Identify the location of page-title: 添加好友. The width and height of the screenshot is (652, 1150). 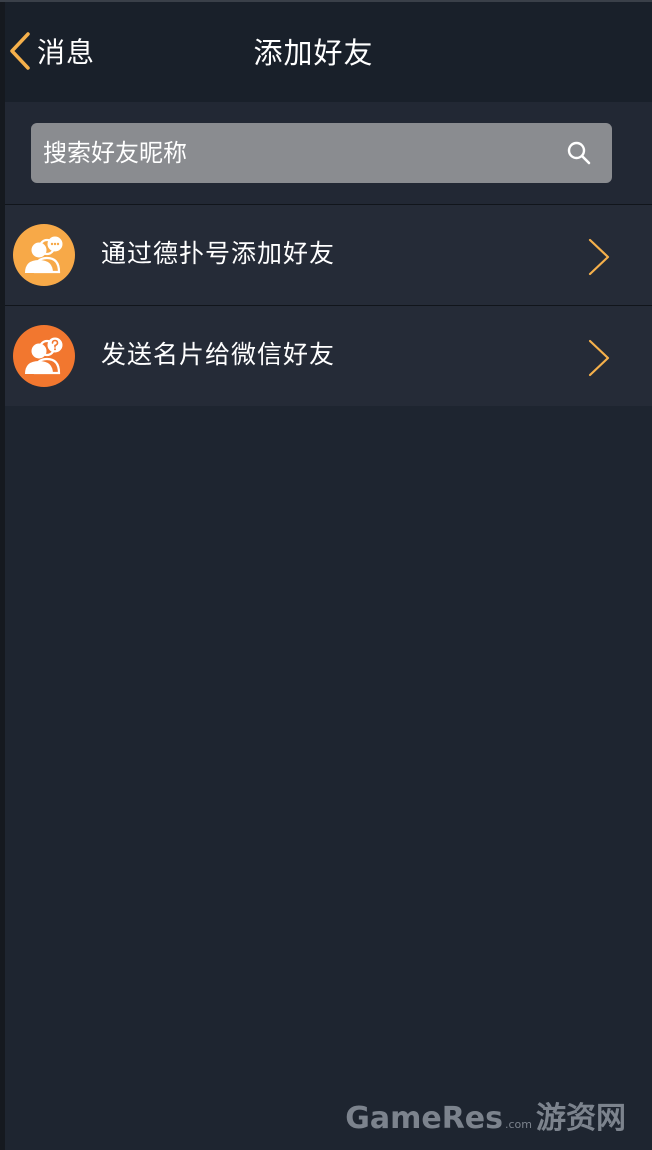
(313, 53).